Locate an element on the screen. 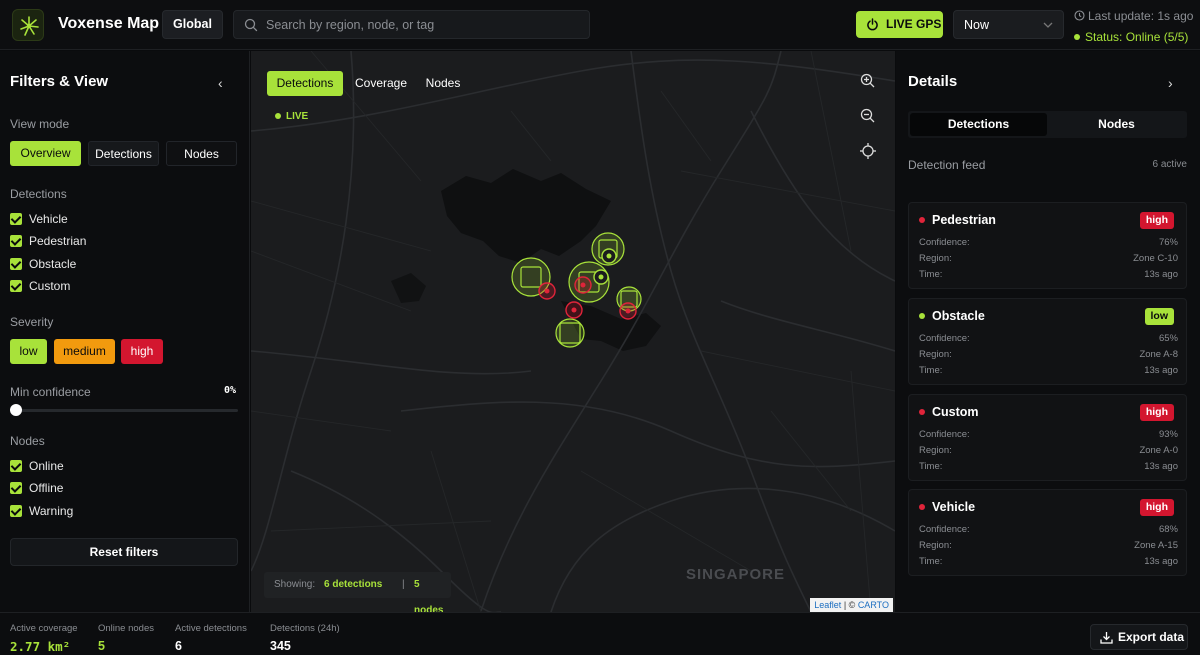 This screenshot has width=1200, height=655. stat-label: Online nodes is located at coordinates (126, 628).